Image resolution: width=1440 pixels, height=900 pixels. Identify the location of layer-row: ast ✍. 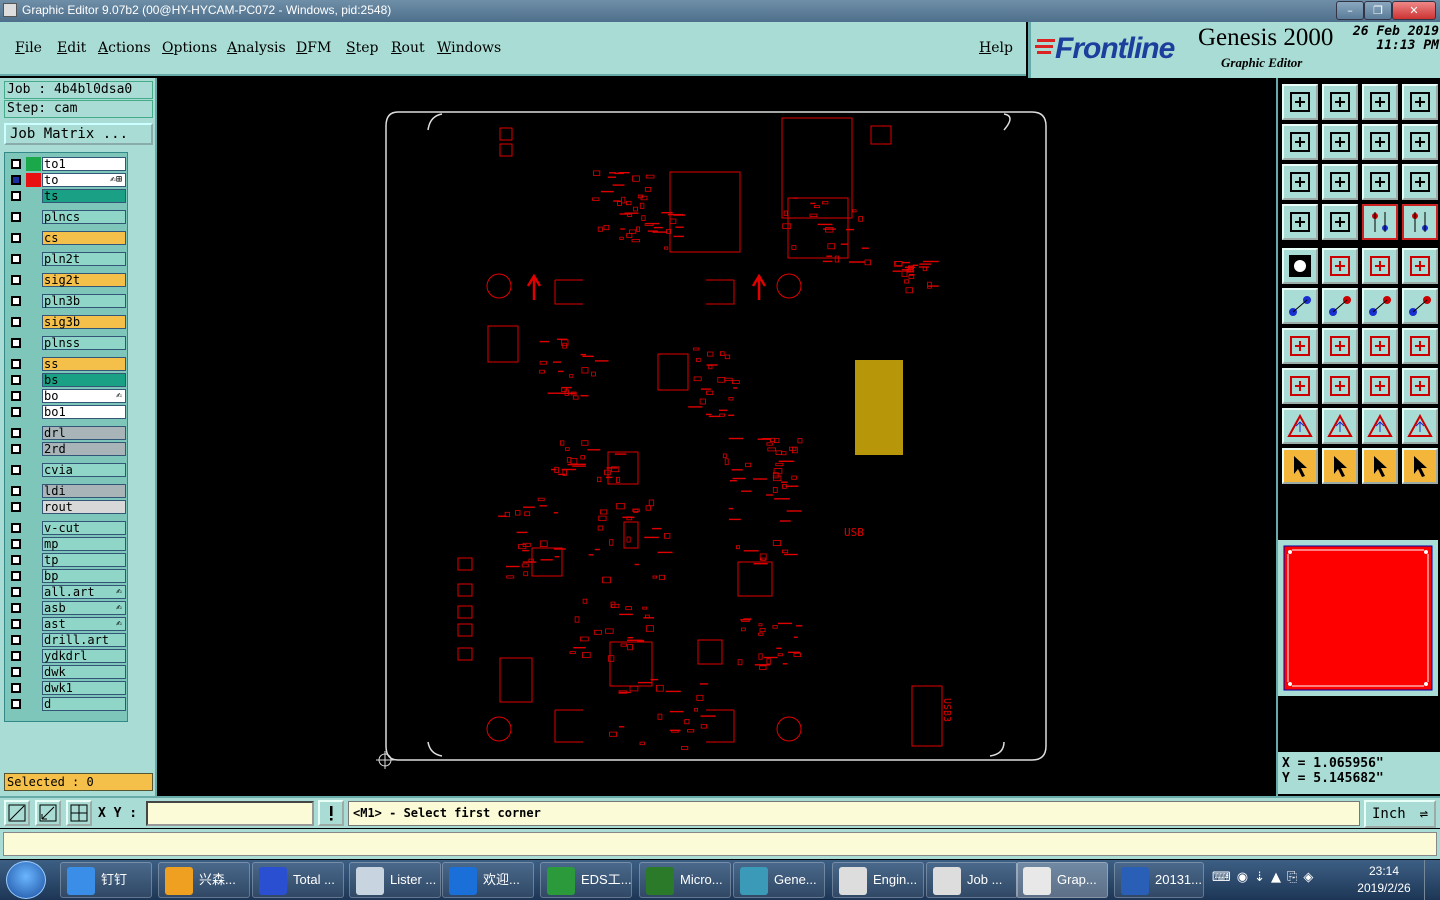
(67, 624).